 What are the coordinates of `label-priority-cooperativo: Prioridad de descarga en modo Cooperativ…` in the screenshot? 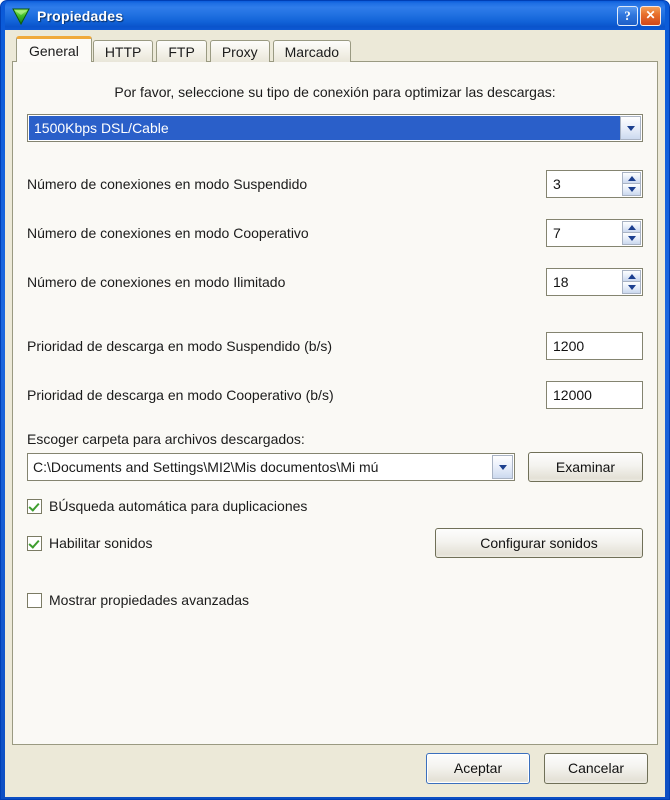 It's located at (180, 395).